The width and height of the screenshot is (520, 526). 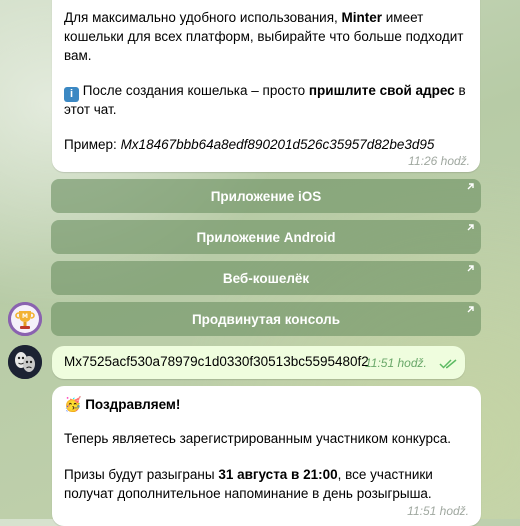 What do you see at coordinates (92, 144) in the screenshot?
I see `example-label: Пример:` at bounding box center [92, 144].